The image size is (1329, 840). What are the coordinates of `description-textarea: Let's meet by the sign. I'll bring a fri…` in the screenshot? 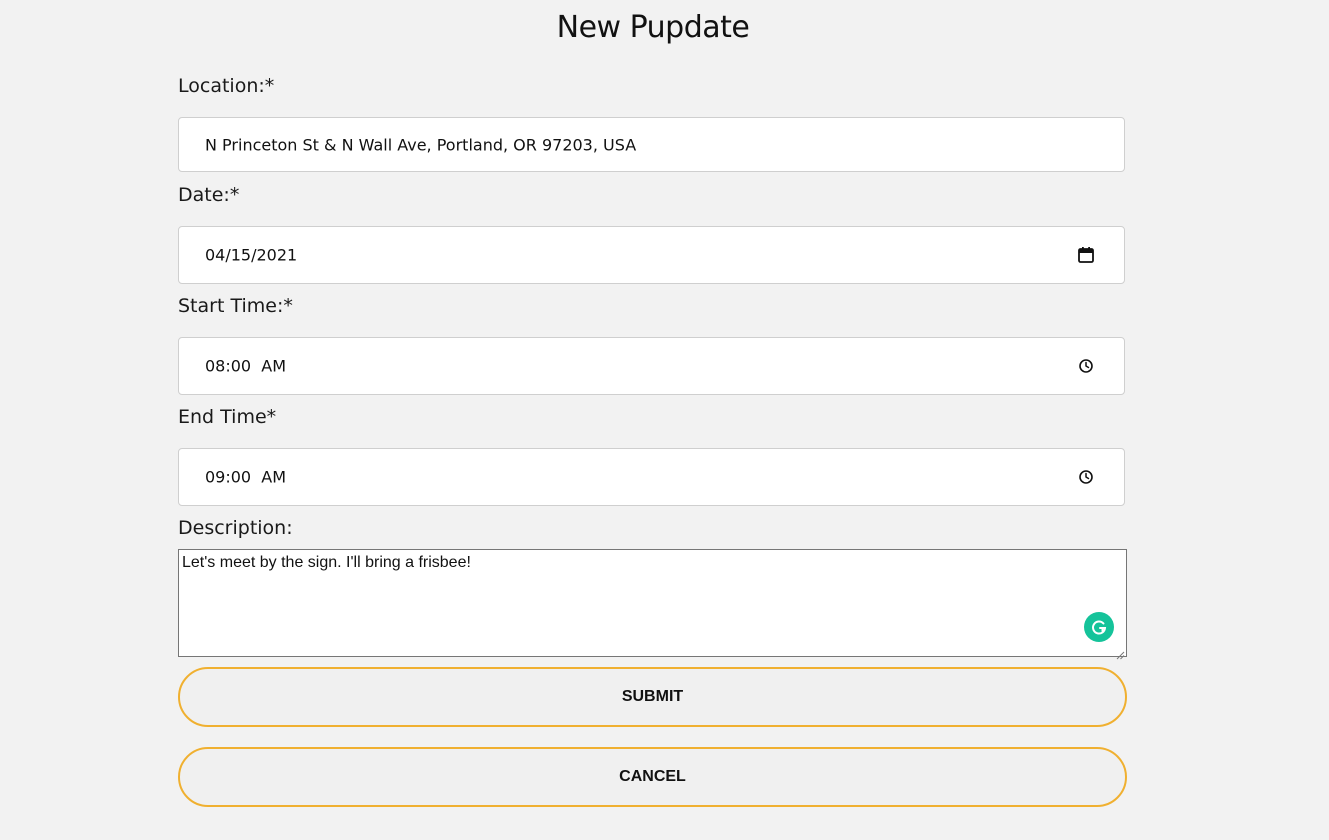 It's located at (652, 604).